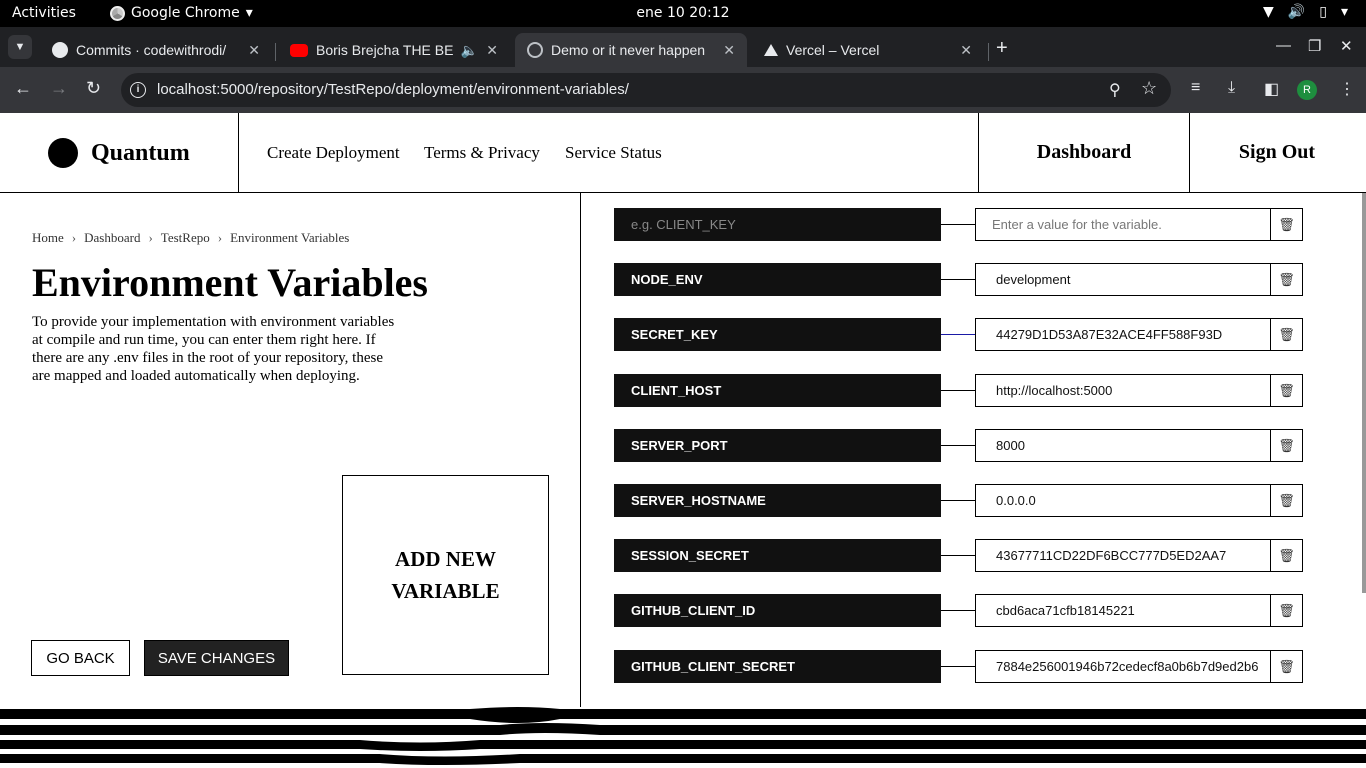 The width and height of the screenshot is (1366, 768). What do you see at coordinates (777, 610) in the screenshot?
I see `variable-key-input: GITHUB_CLIENT_ID` at bounding box center [777, 610].